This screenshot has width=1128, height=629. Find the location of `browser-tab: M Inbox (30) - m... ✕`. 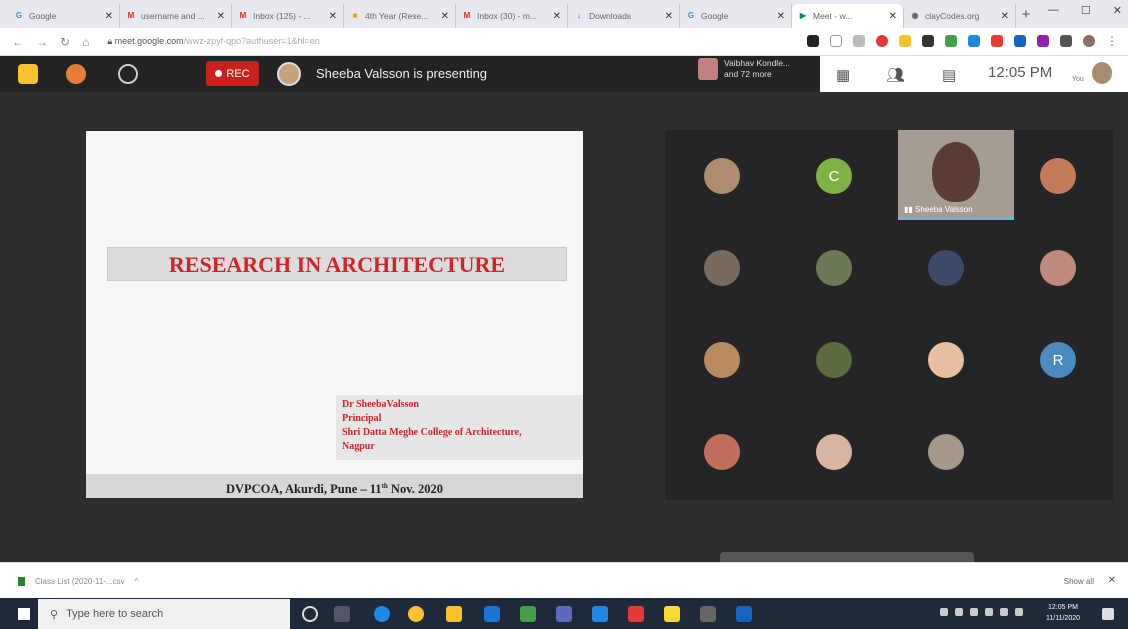

browser-tab: M Inbox (30) - m... ✕ is located at coordinates (512, 16).